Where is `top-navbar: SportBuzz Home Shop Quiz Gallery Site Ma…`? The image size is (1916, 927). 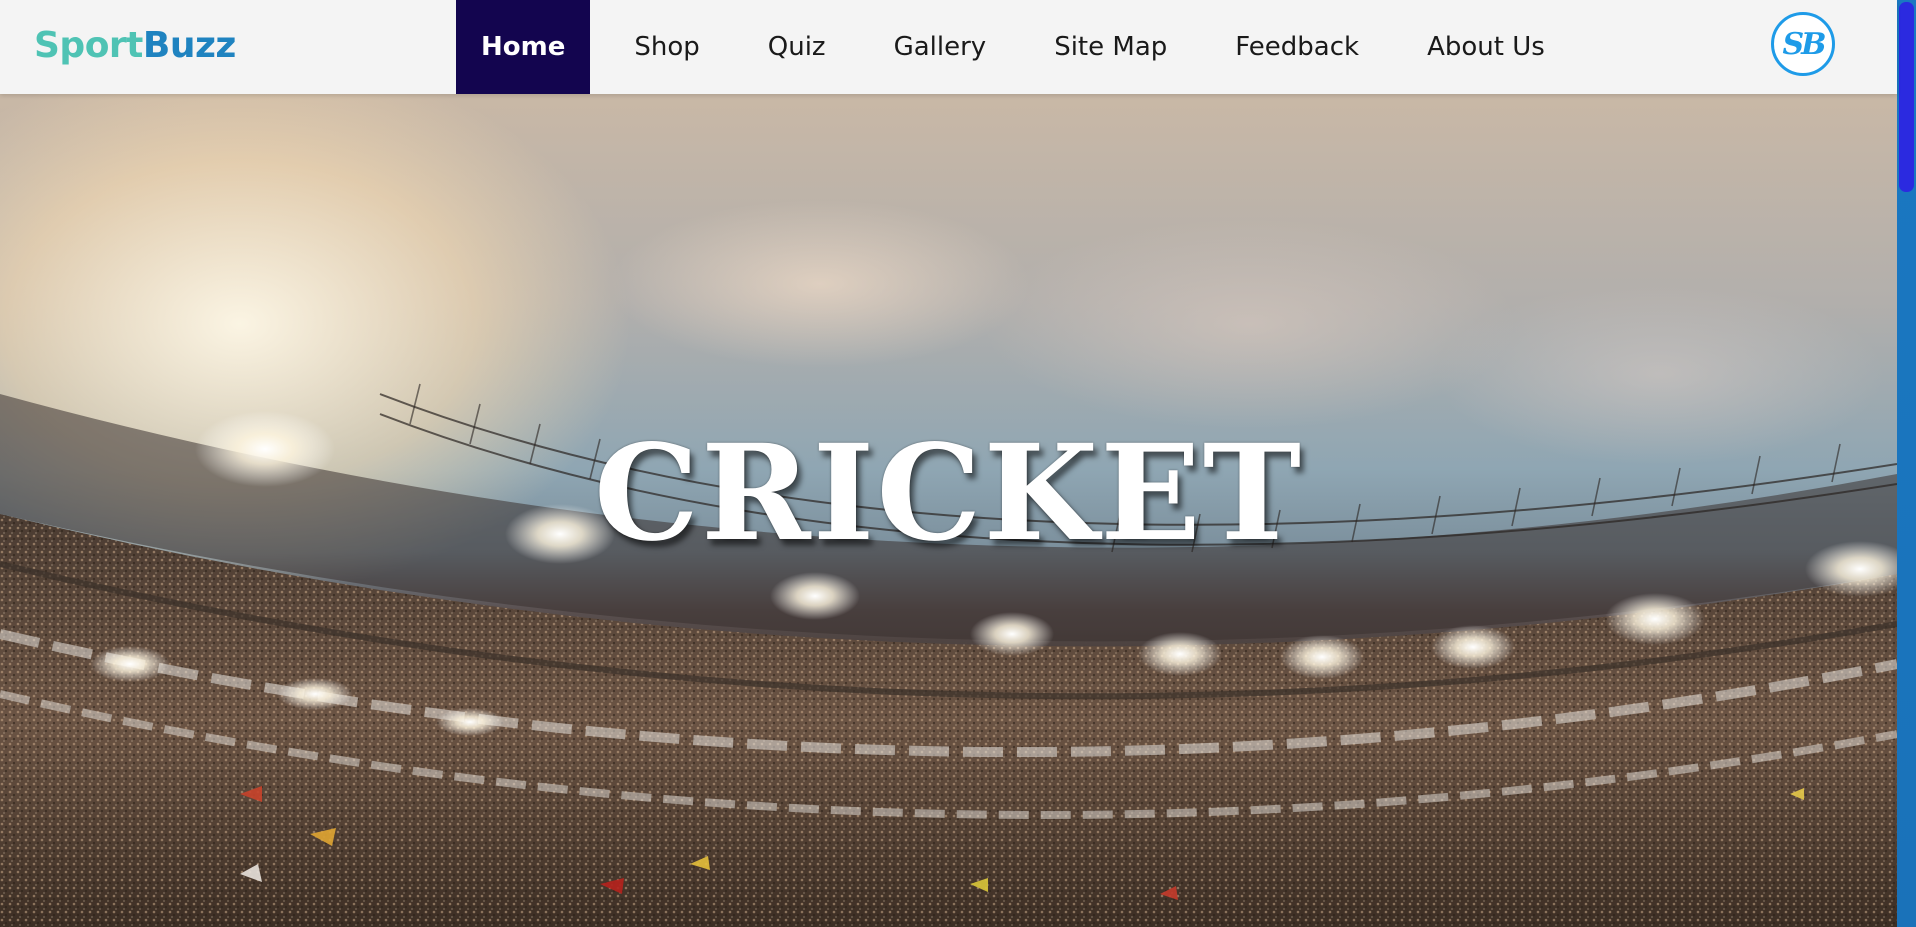
top-navbar: SportBuzz Home Shop Quiz Gallery Site Ma… is located at coordinates (948, 47).